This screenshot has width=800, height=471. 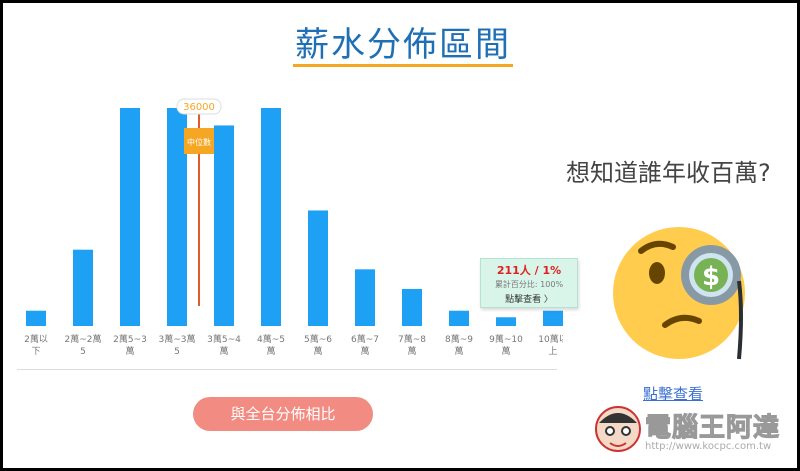 I want to click on x-tick-label-8-2: 萬, so click(x=364, y=351).